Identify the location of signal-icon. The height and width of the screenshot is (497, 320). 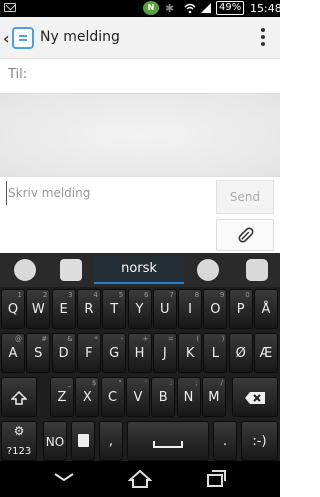
(206, 8).